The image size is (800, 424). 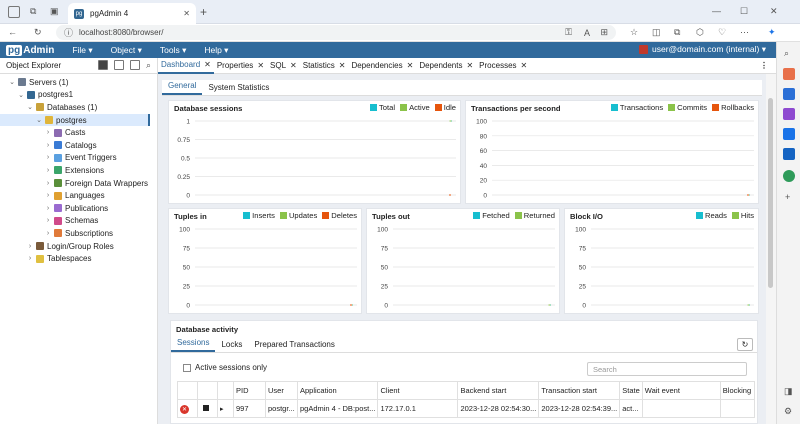 I want to click on search-icon: ⌕, so click(x=786, y=53).